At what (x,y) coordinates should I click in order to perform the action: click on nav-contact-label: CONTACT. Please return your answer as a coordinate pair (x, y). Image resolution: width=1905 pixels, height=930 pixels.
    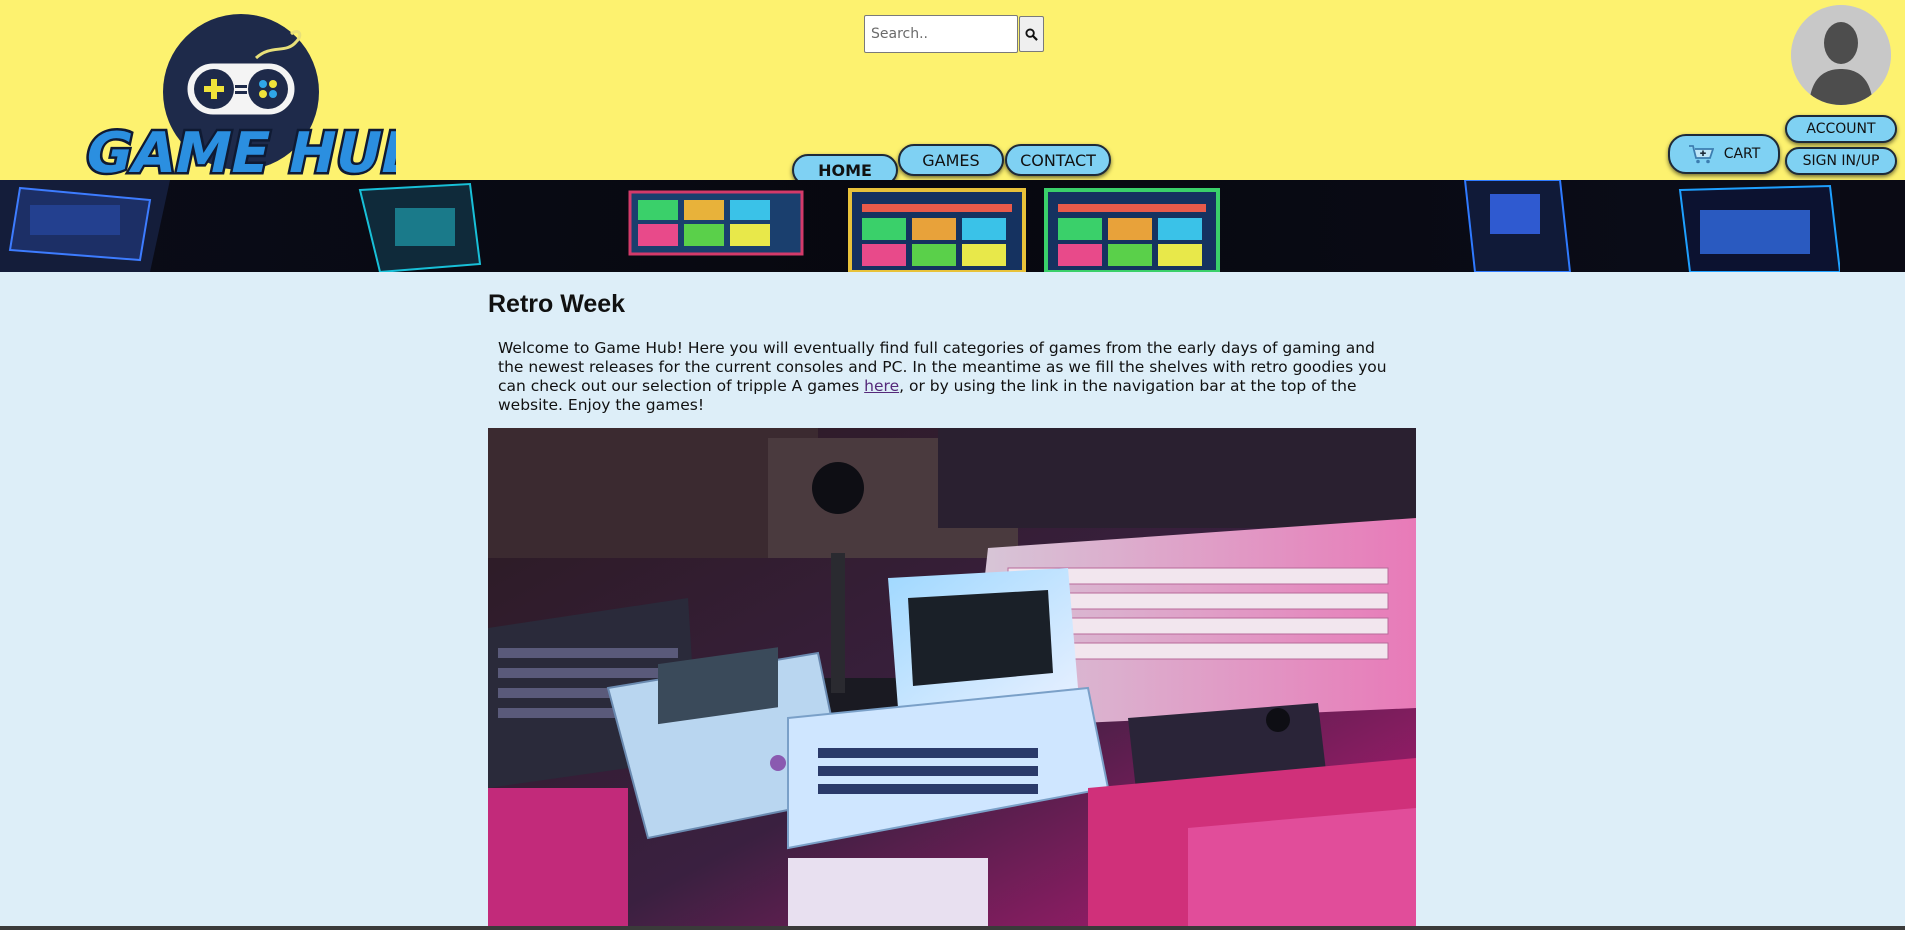
    Looking at the image, I should click on (1058, 160).